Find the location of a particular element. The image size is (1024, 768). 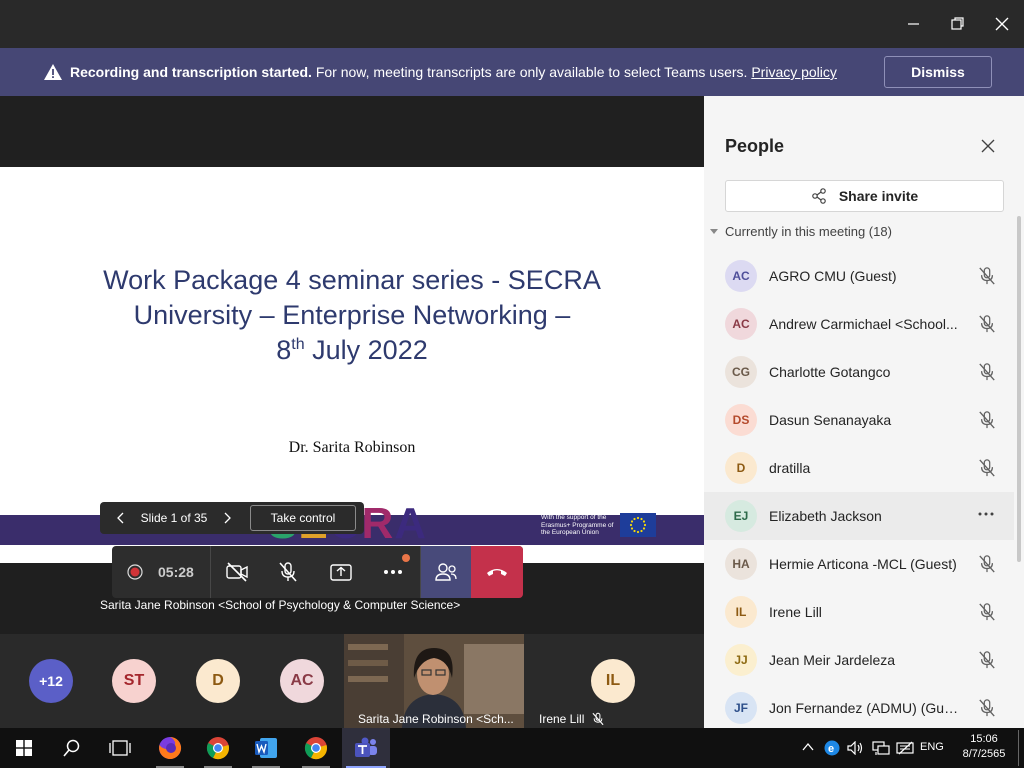

slide-date-rest: July 2022 is located at coordinates (366, 350).